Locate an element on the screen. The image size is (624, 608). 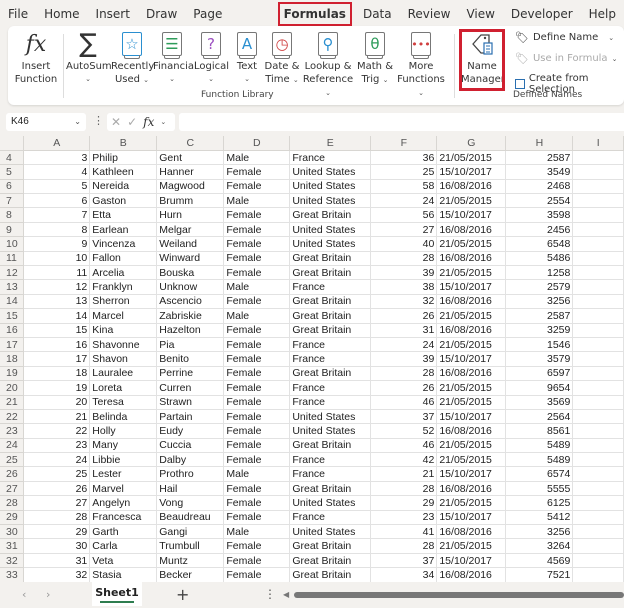
cell-c14: Ascencio is located at coordinates (190, 302).